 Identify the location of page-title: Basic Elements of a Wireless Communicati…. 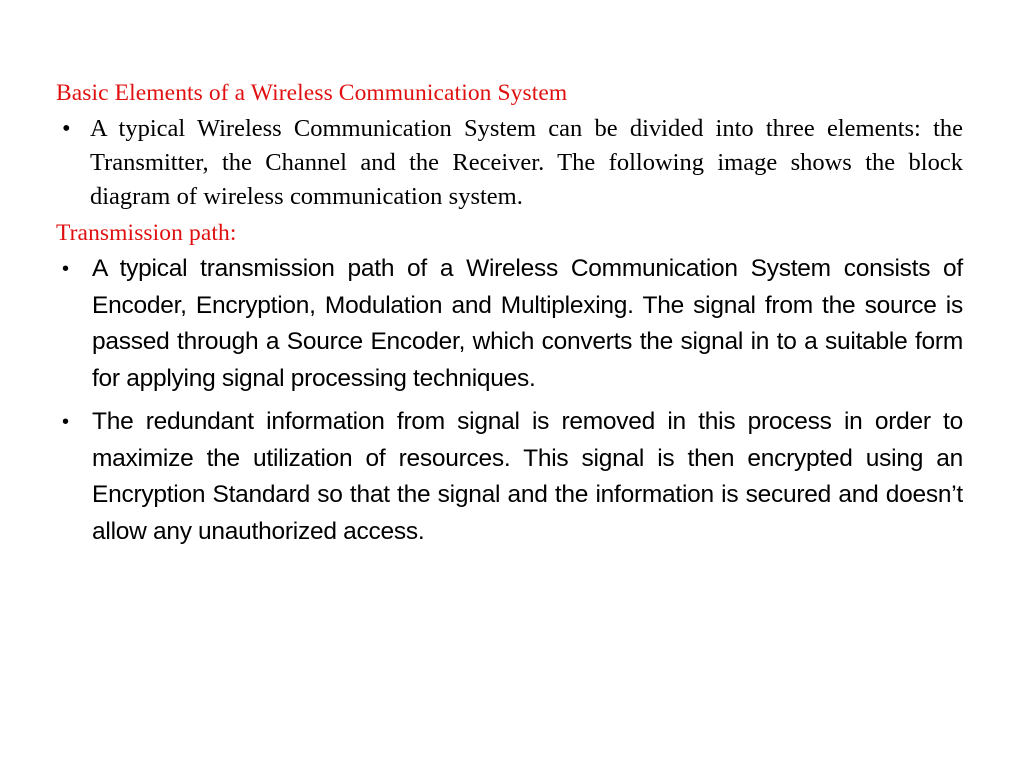
(312, 93).